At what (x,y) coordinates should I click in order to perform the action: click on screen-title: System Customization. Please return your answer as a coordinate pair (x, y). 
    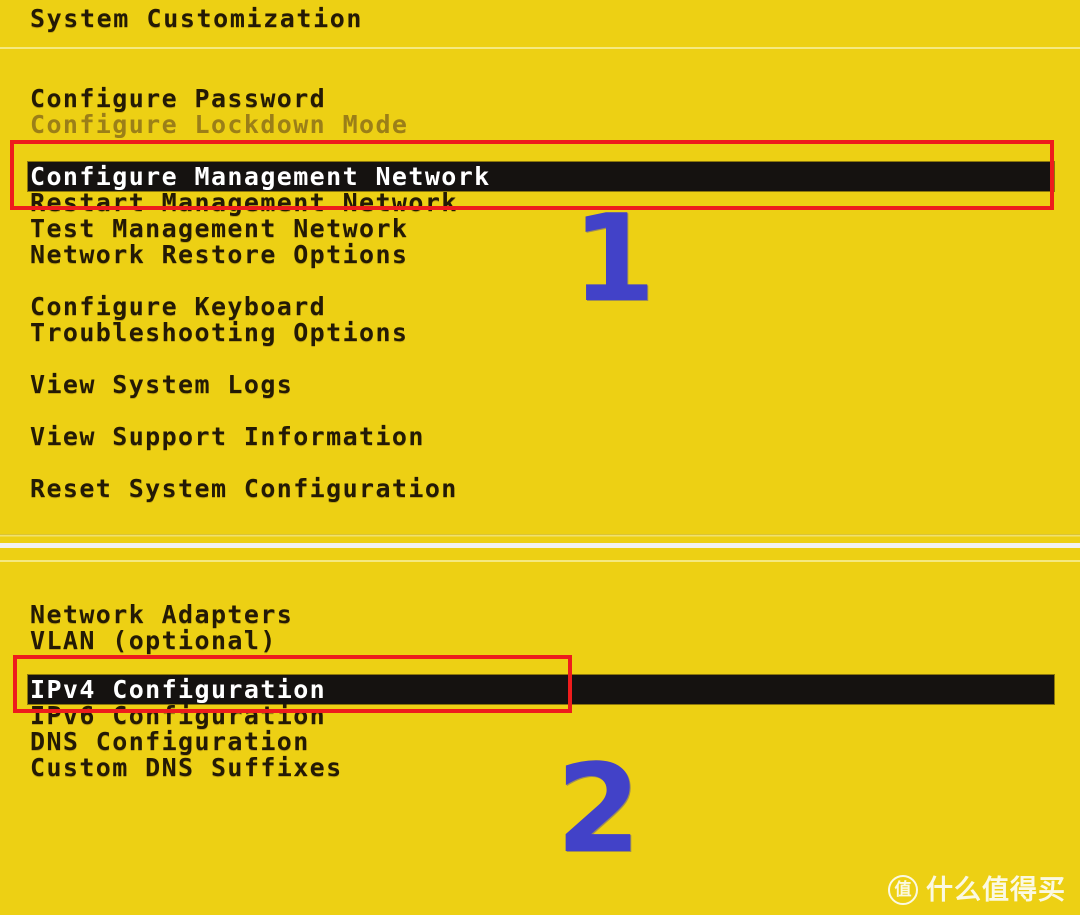
    Looking at the image, I should click on (197, 18).